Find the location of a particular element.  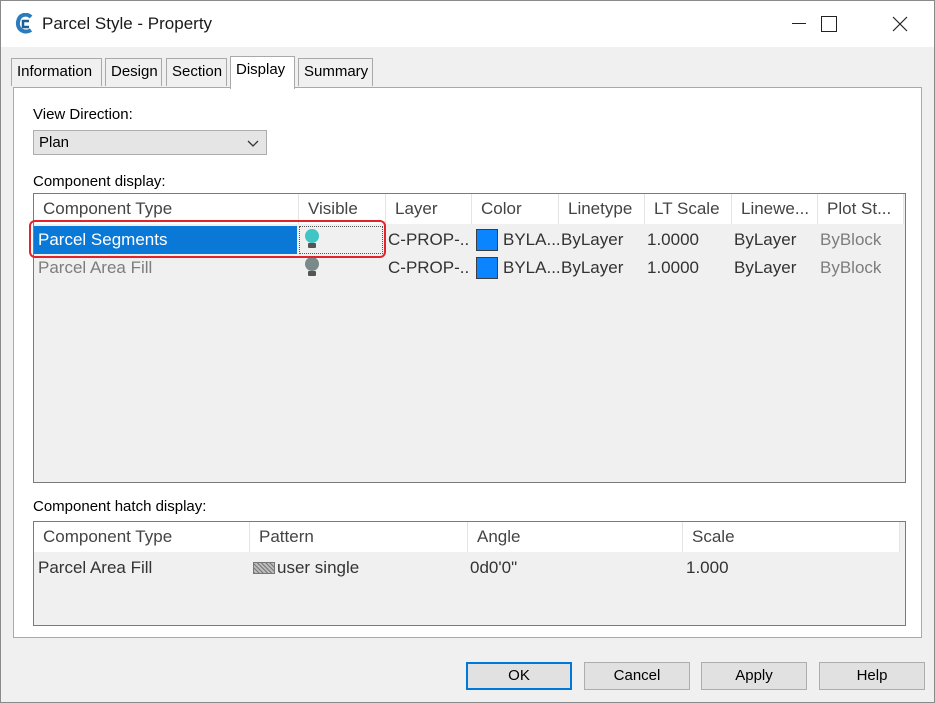

annotation-highlight-box is located at coordinates (207, 239).